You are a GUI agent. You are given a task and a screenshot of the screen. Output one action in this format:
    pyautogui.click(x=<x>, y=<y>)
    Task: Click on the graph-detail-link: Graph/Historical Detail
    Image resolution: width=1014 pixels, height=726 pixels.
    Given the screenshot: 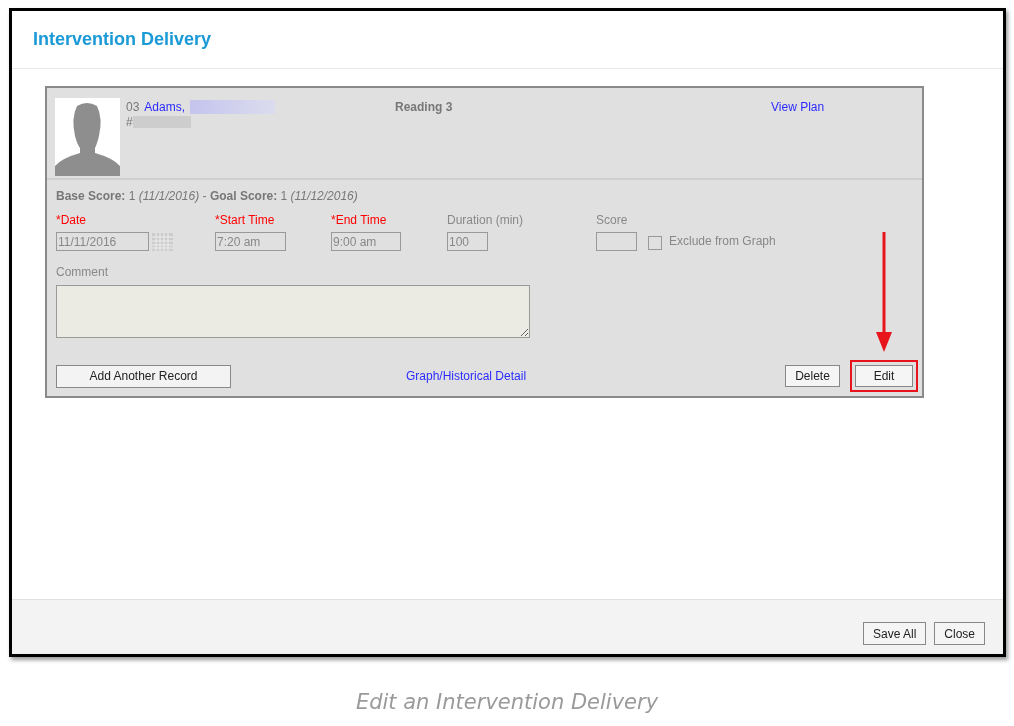 What is the action you would take?
    pyautogui.click(x=466, y=376)
    